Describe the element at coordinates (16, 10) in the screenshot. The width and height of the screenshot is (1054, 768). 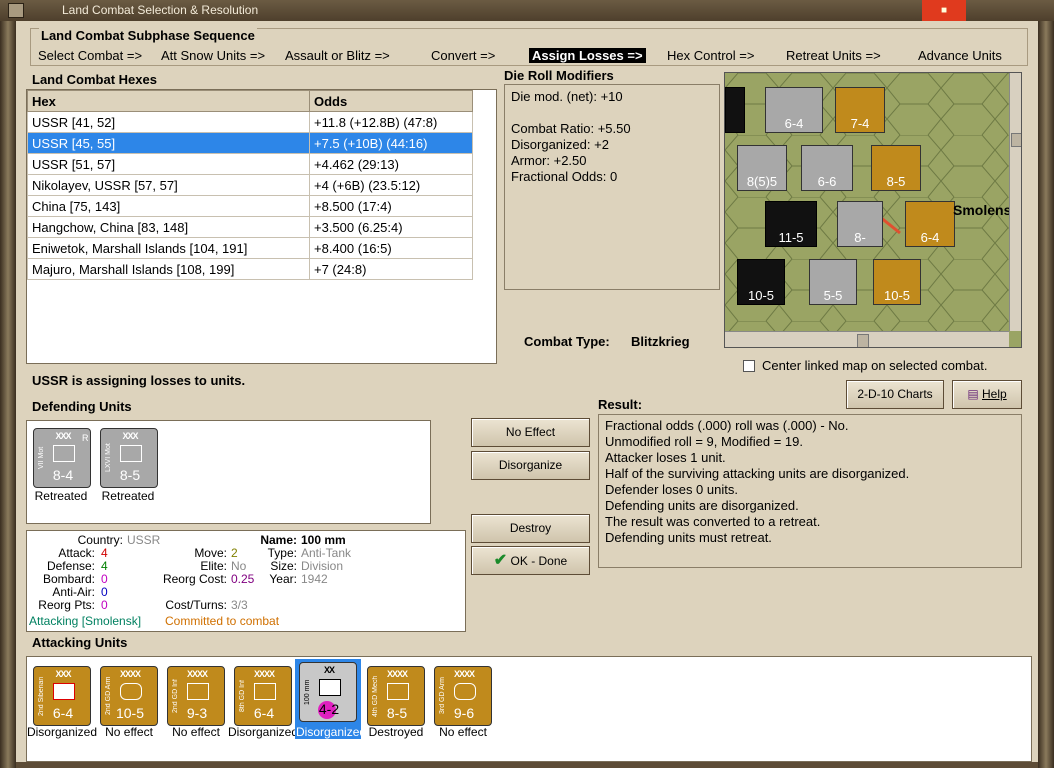
I see `app-icon` at that location.